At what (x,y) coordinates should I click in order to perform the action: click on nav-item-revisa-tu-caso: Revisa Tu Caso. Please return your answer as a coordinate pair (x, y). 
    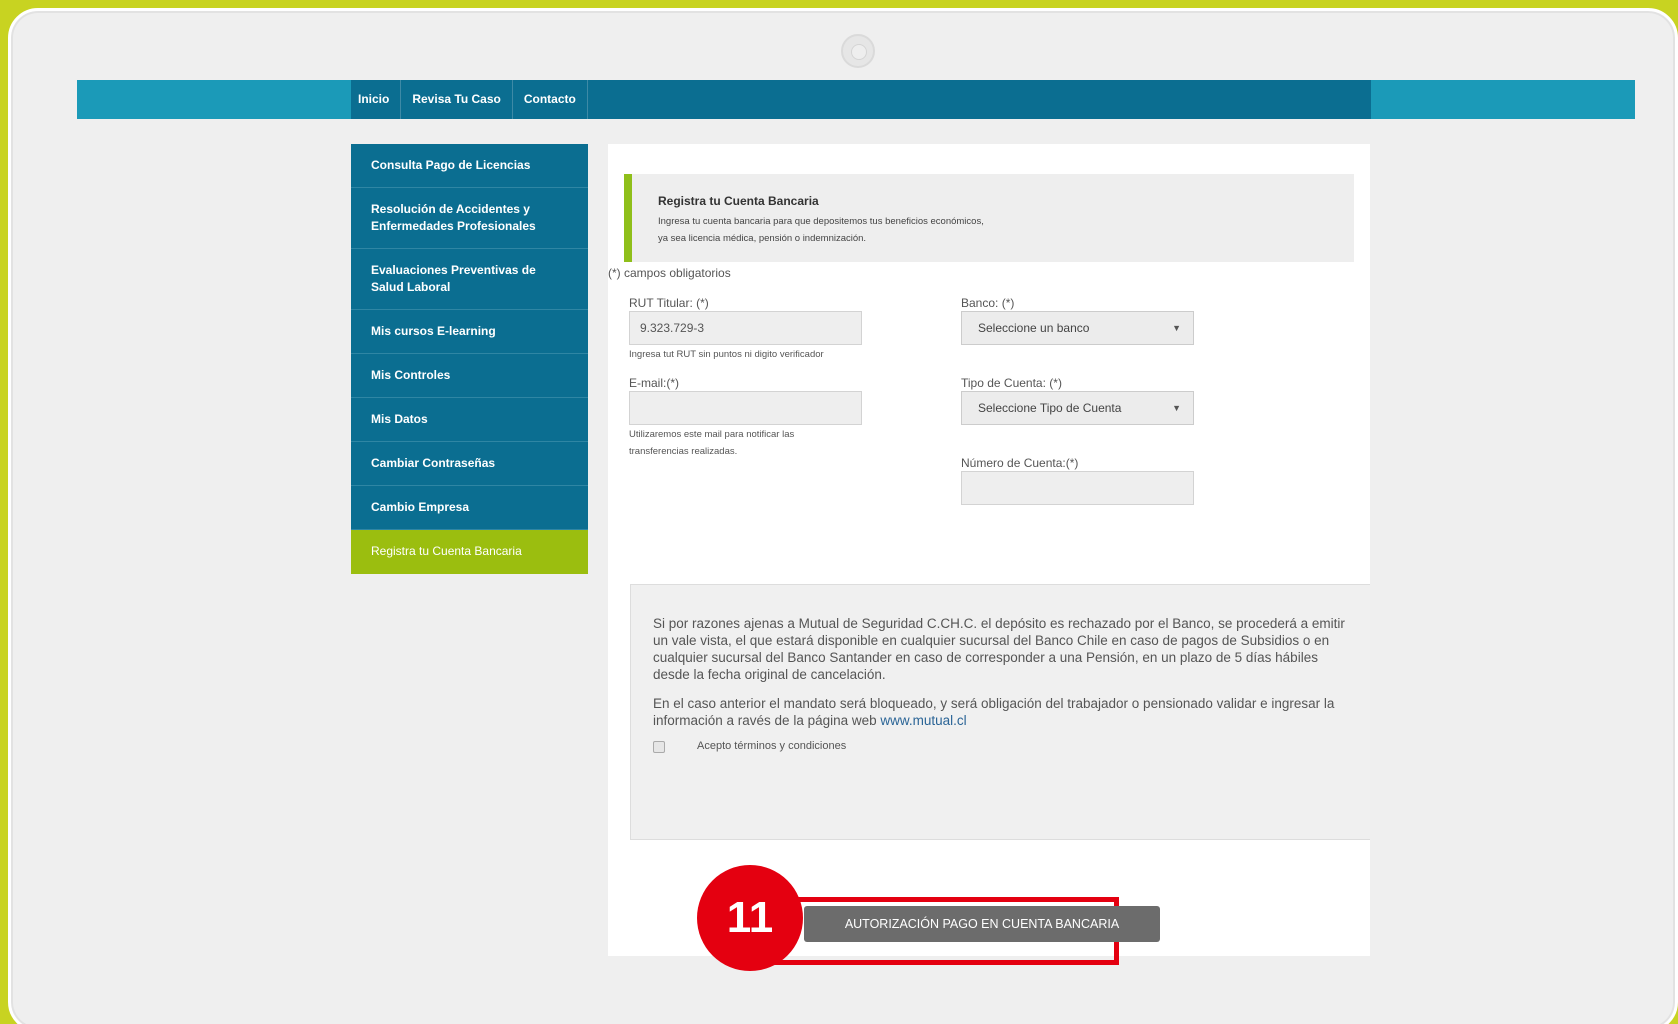
    Looking at the image, I should click on (457, 99).